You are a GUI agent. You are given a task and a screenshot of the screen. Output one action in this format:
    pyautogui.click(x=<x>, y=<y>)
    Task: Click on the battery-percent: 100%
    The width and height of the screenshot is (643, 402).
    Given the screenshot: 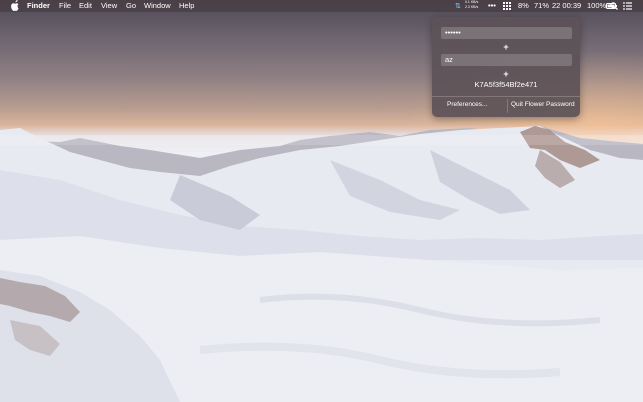 What is the action you would take?
    pyautogui.click(x=596, y=6)
    